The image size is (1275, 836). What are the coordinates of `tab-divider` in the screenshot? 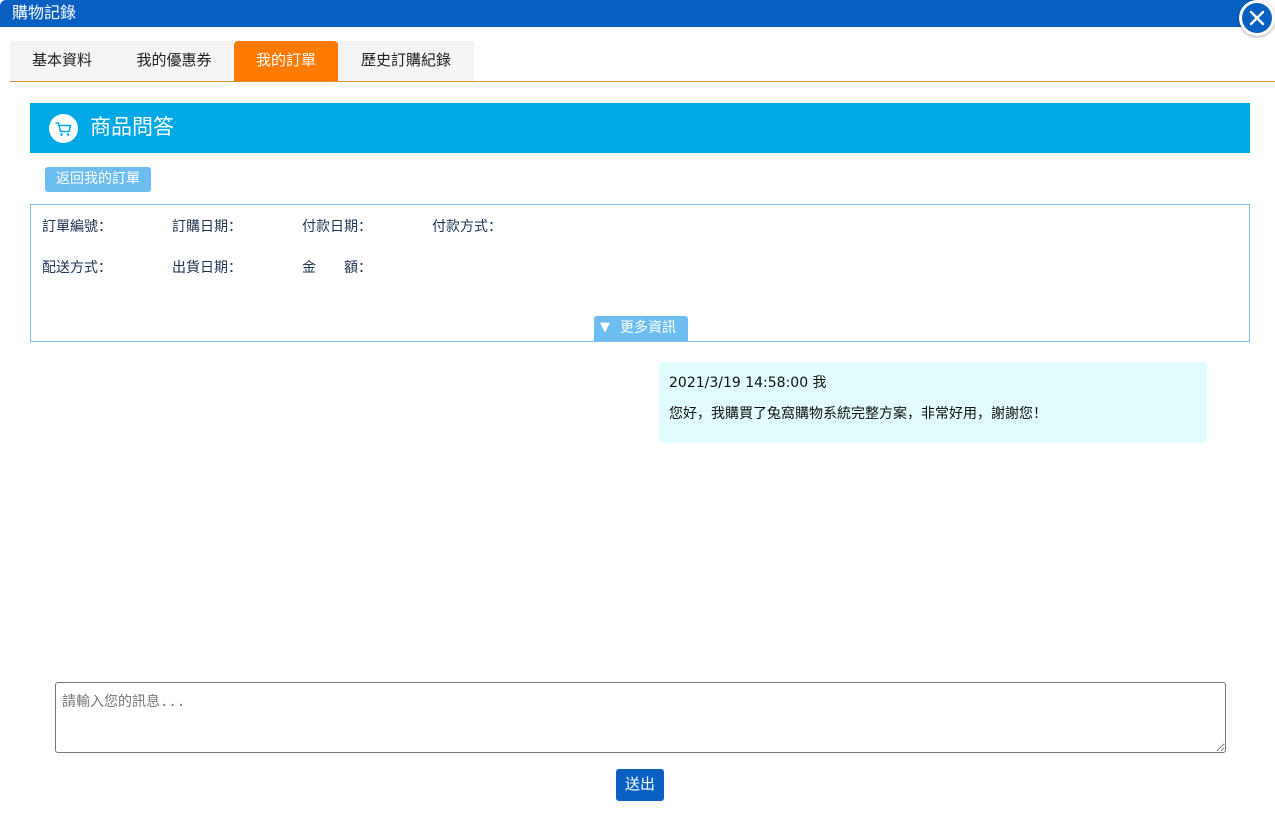 It's located at (642, 81).